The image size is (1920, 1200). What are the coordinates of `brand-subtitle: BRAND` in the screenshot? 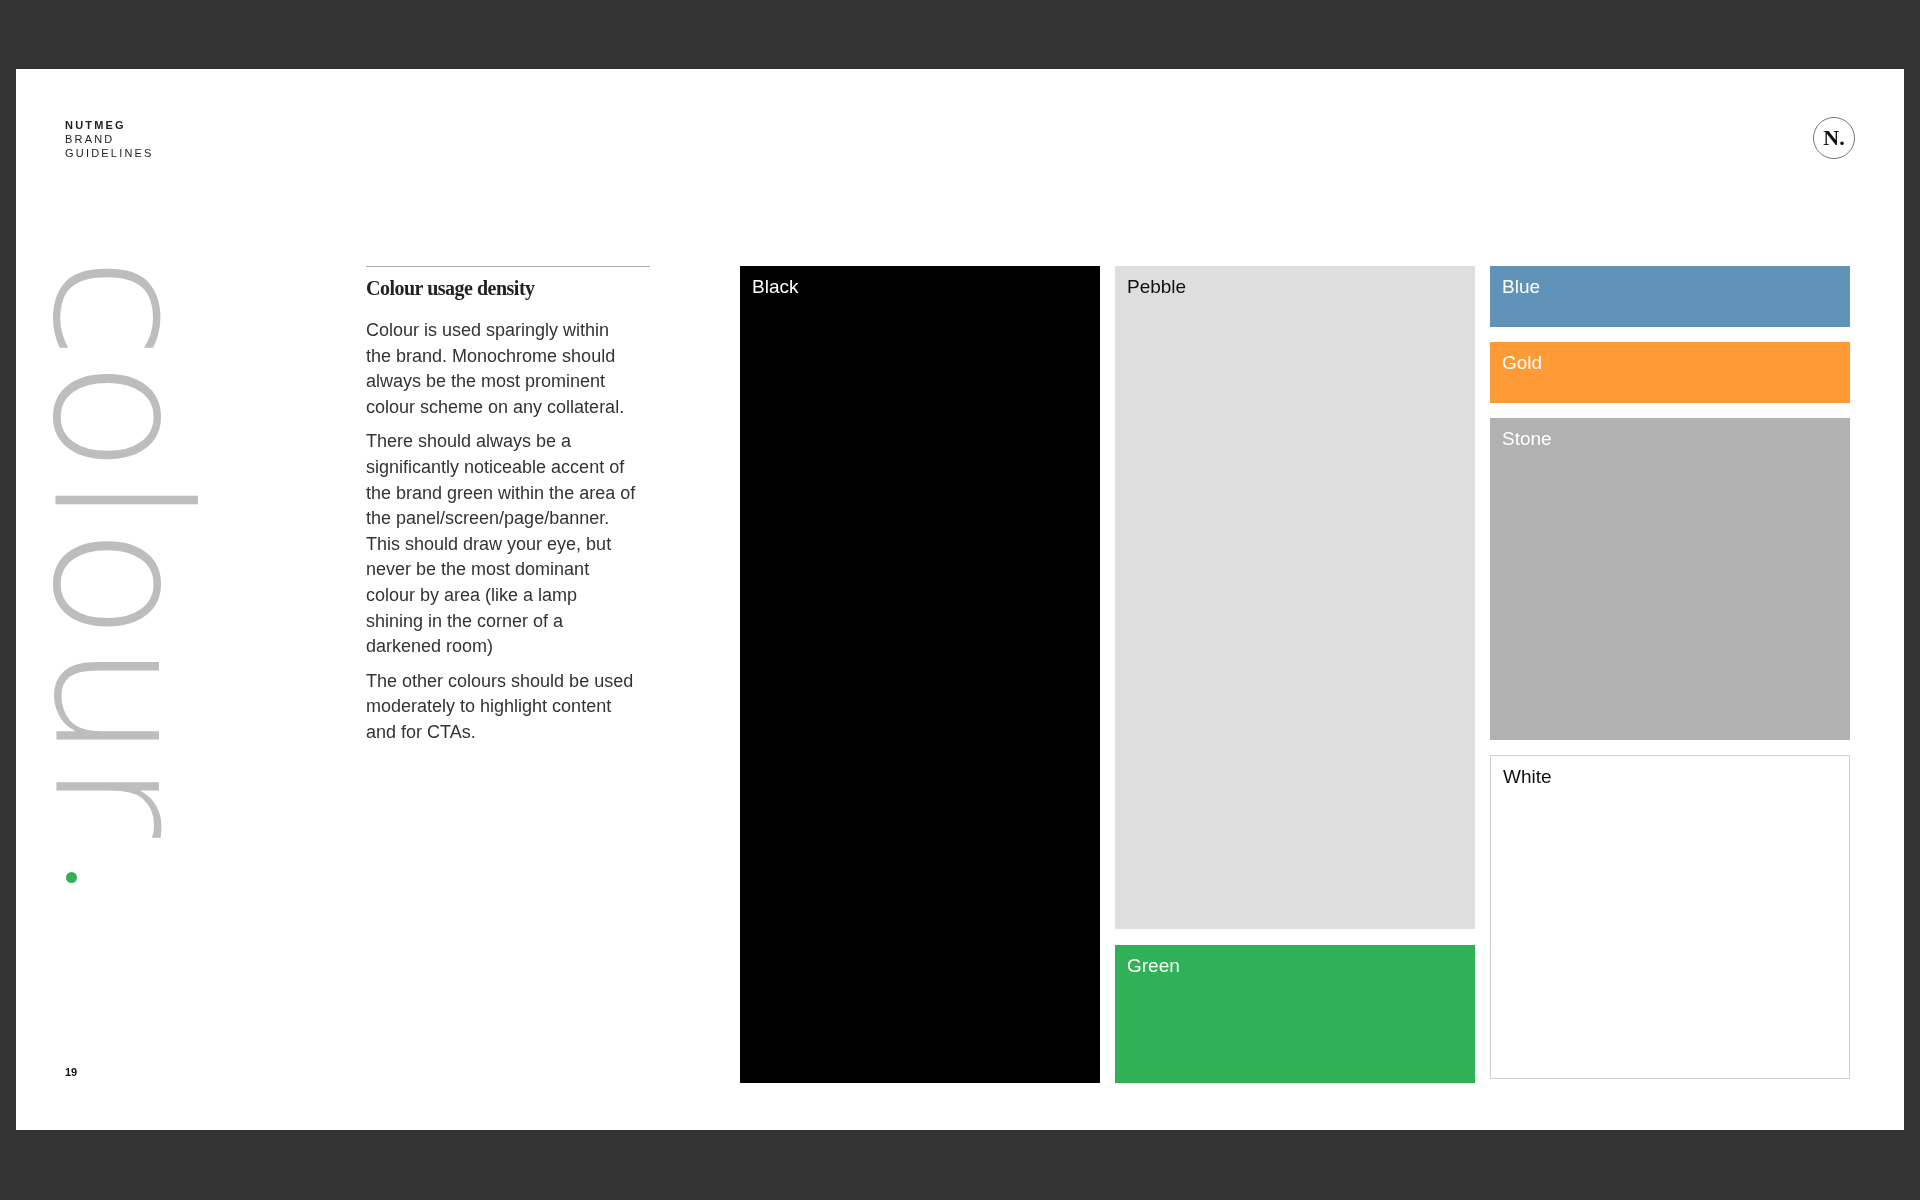 It's located at (90, 139).